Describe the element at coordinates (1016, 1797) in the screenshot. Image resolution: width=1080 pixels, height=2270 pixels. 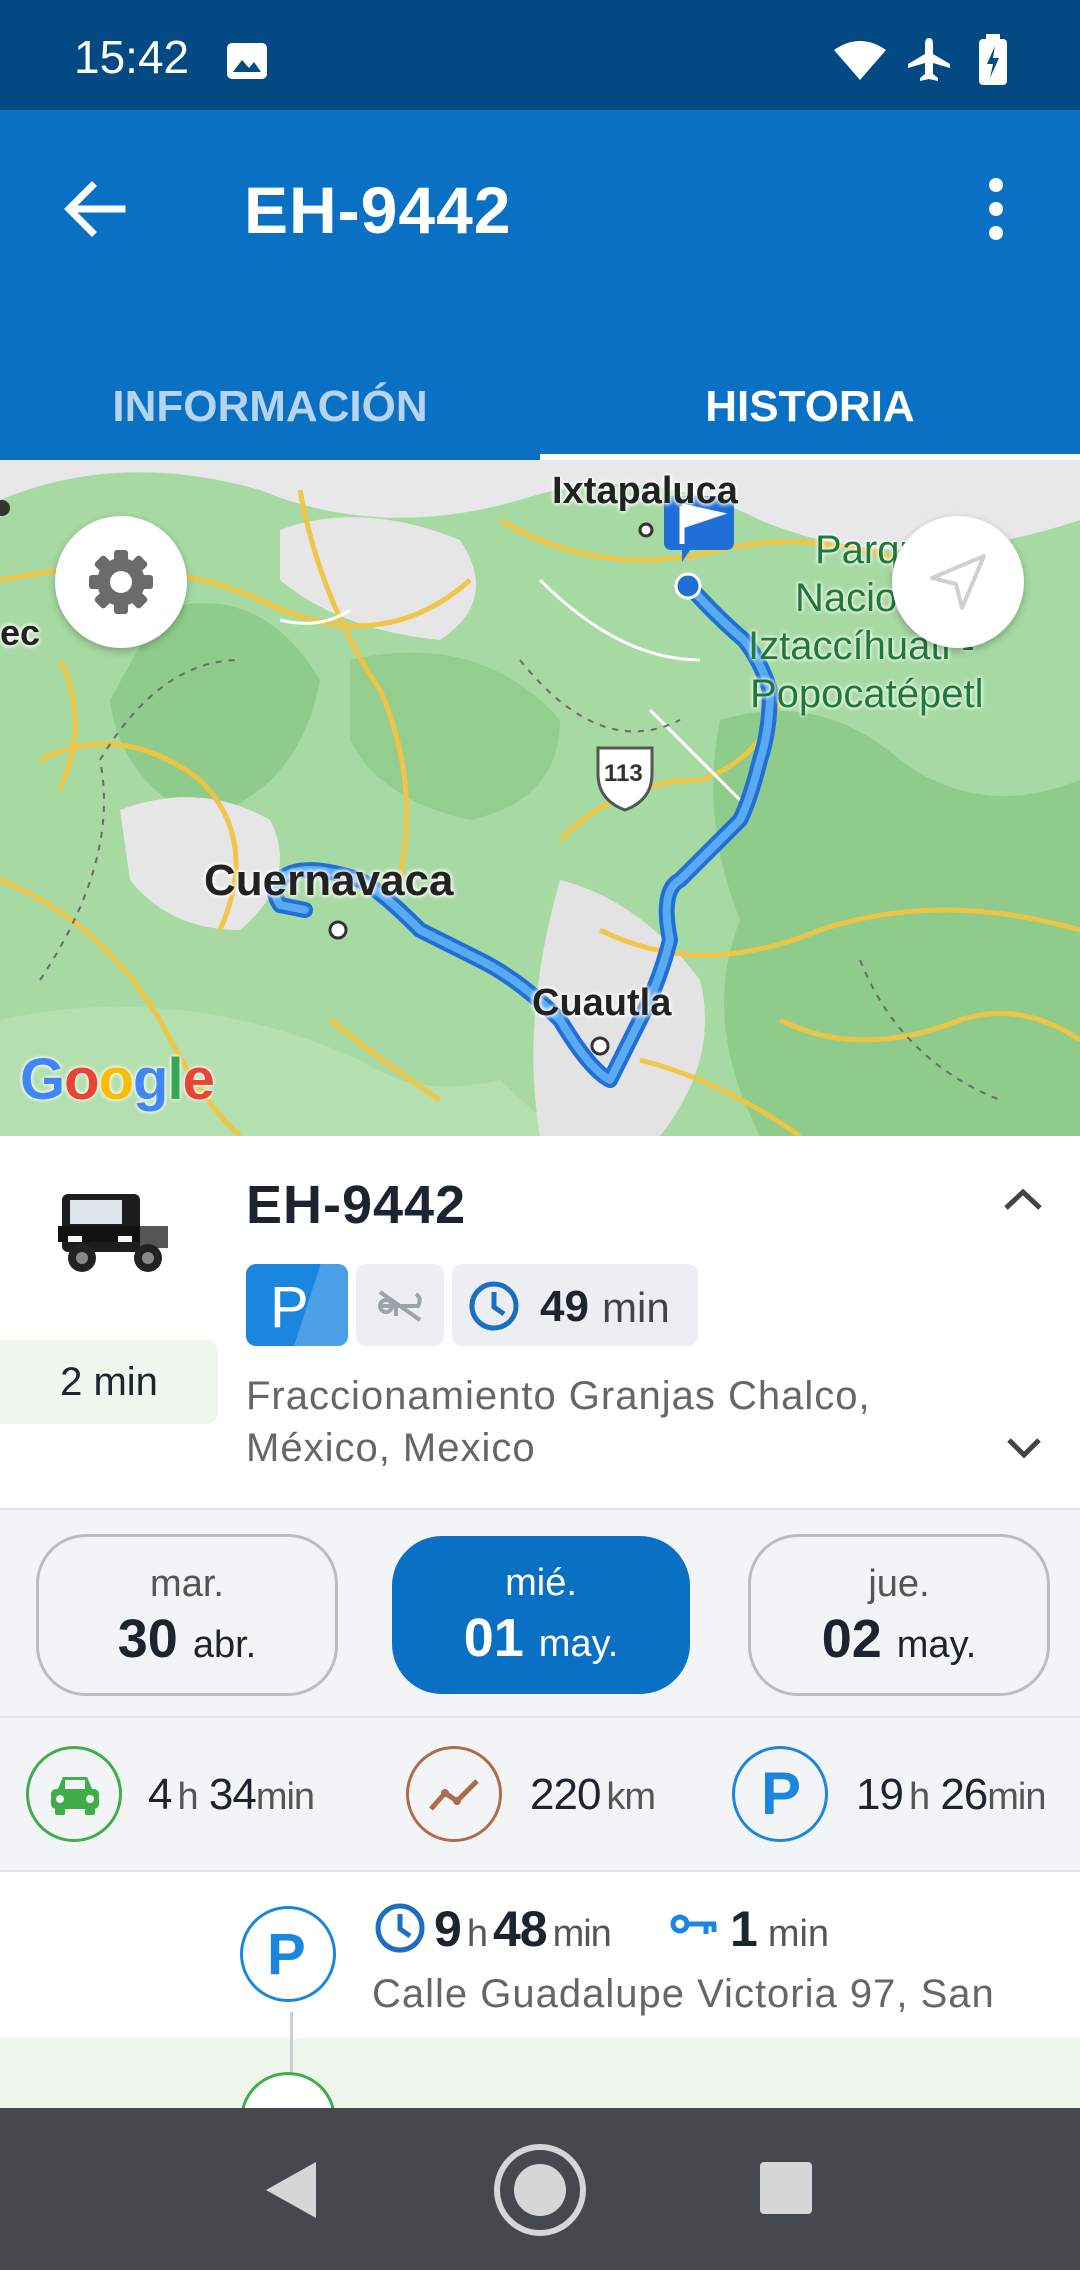
I see `parked-minutes-unit: min` at that location.